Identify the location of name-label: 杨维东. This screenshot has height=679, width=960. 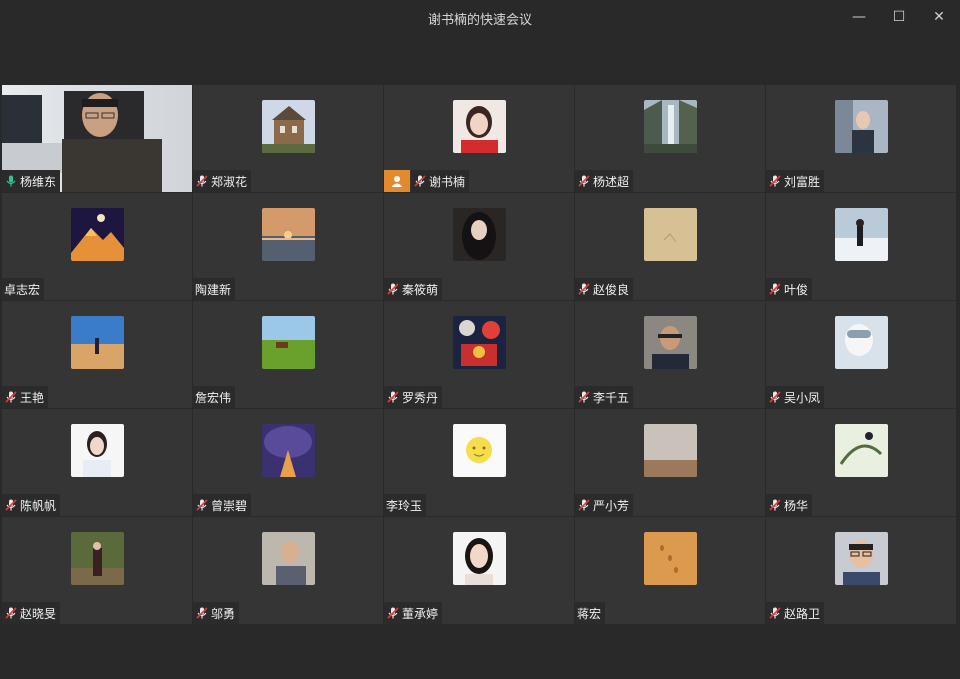
(31, 181).